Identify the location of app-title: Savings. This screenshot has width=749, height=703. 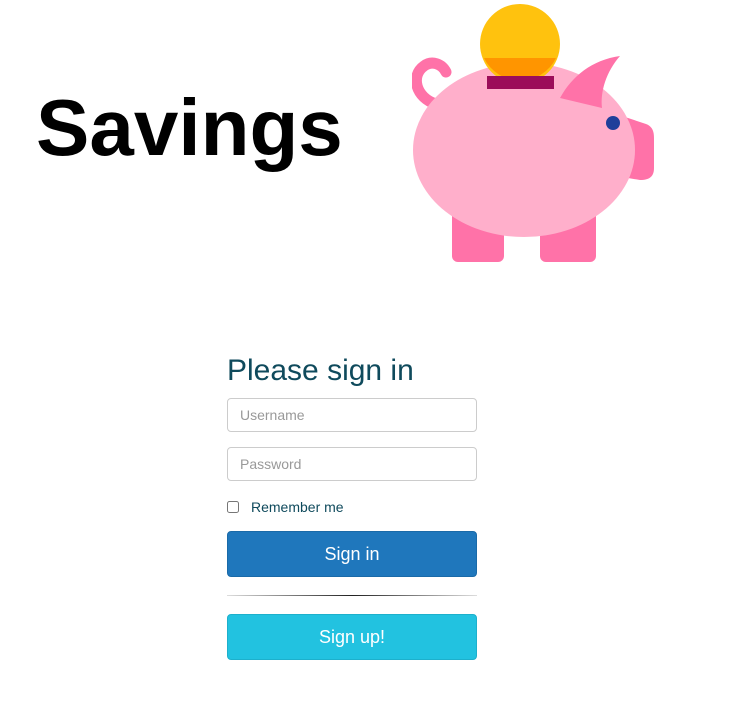
(189, 127).